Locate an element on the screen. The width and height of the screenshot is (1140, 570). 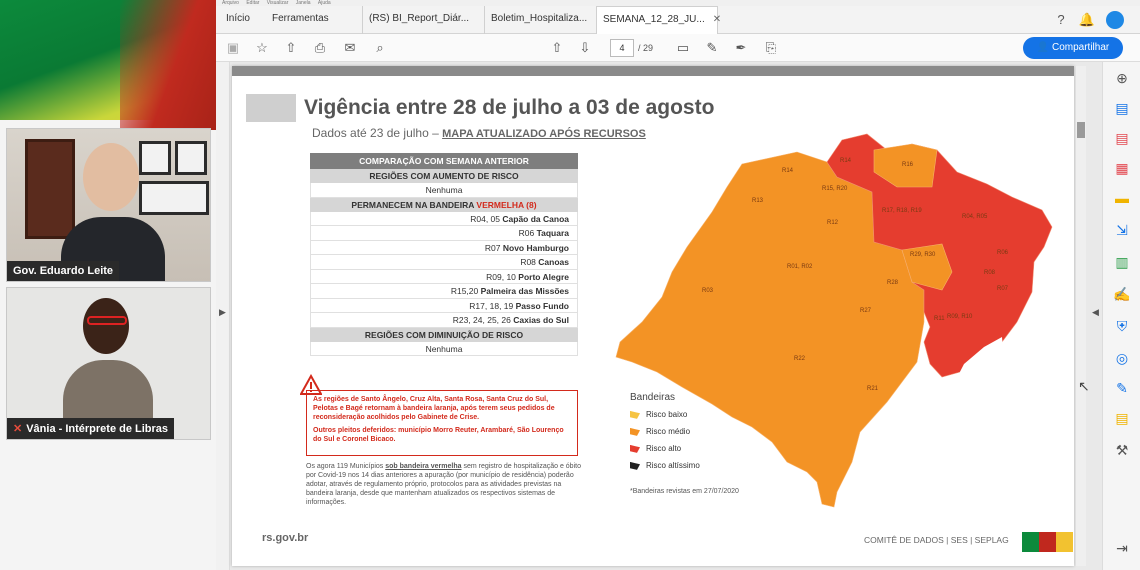
page-total: / 29 is located at coordinates (646, 48).